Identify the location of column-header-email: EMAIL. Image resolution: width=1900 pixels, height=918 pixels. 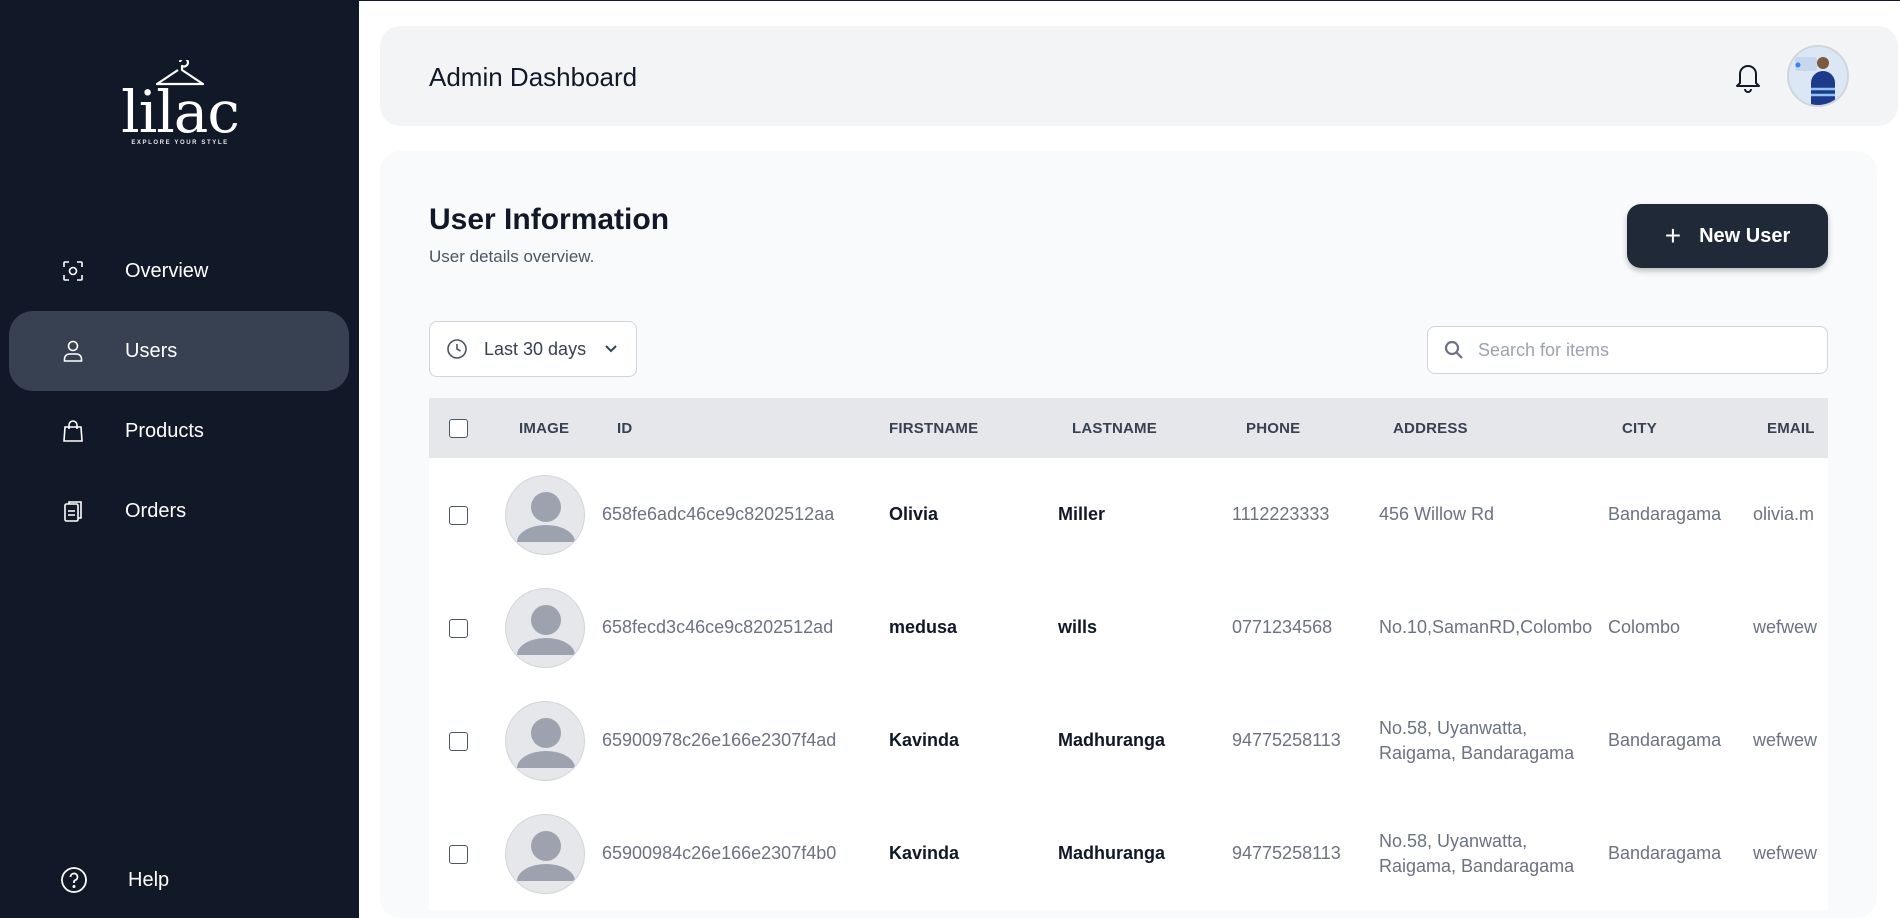
(1790, 428).